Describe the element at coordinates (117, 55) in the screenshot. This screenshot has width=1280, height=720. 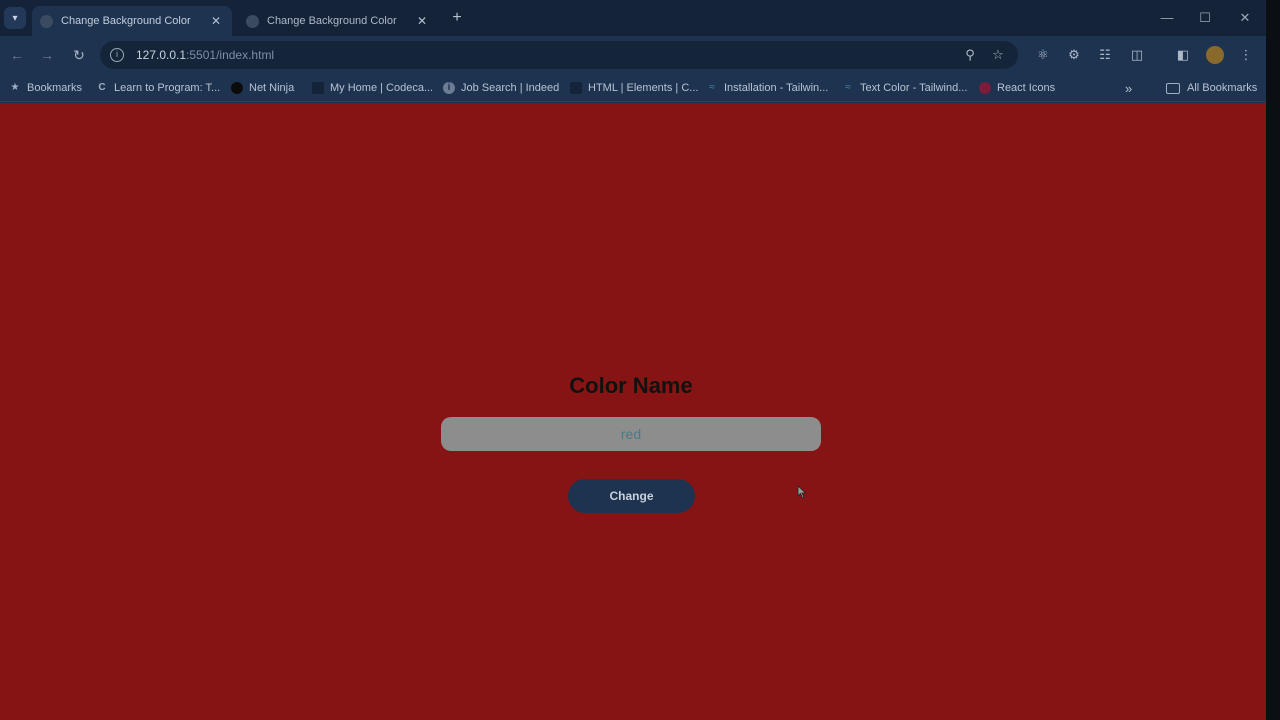
I see `site-info-icon: i` at that location.